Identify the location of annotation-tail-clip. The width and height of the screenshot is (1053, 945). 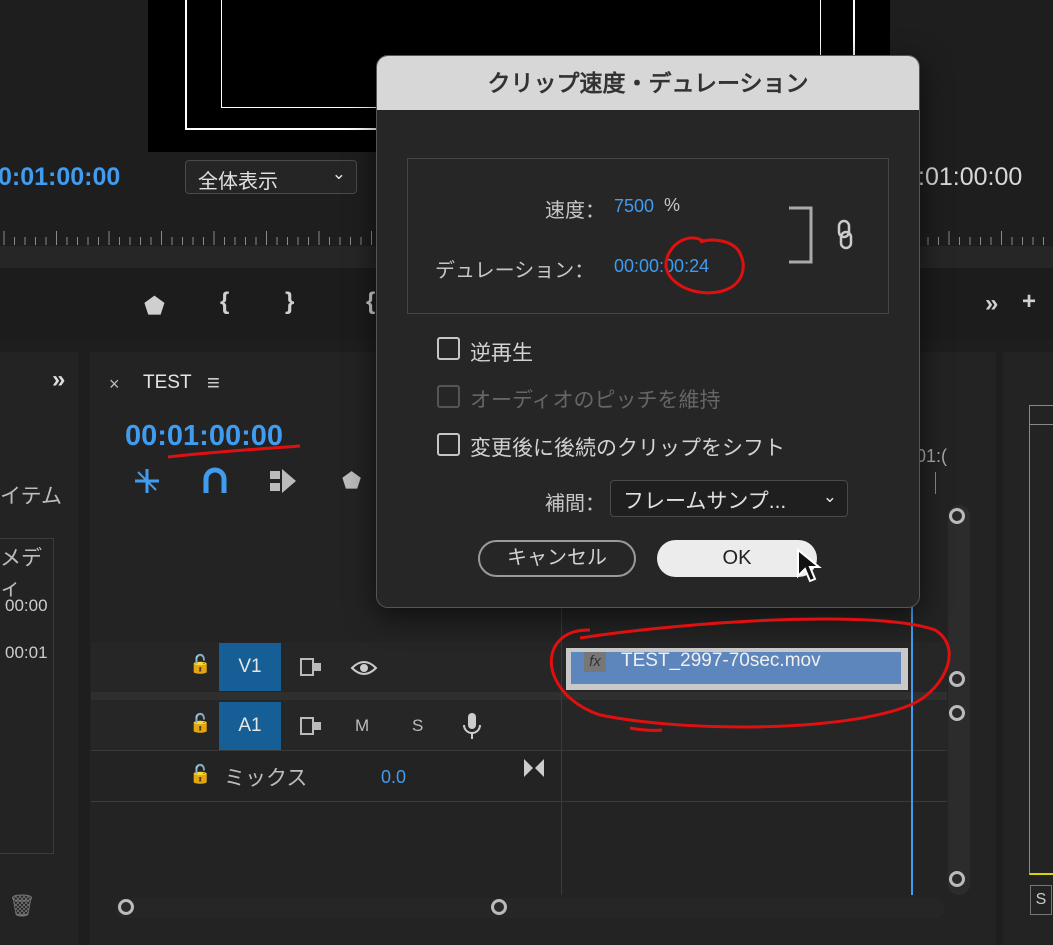
(646, 729).